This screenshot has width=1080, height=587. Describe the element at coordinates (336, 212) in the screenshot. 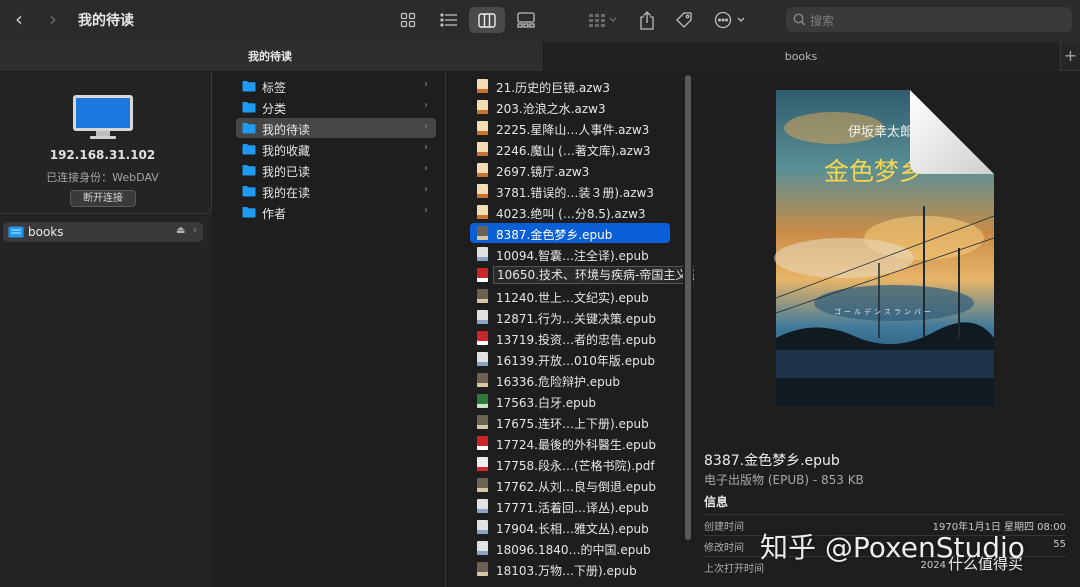

I see `folder-row: 作者 ›` at that location.